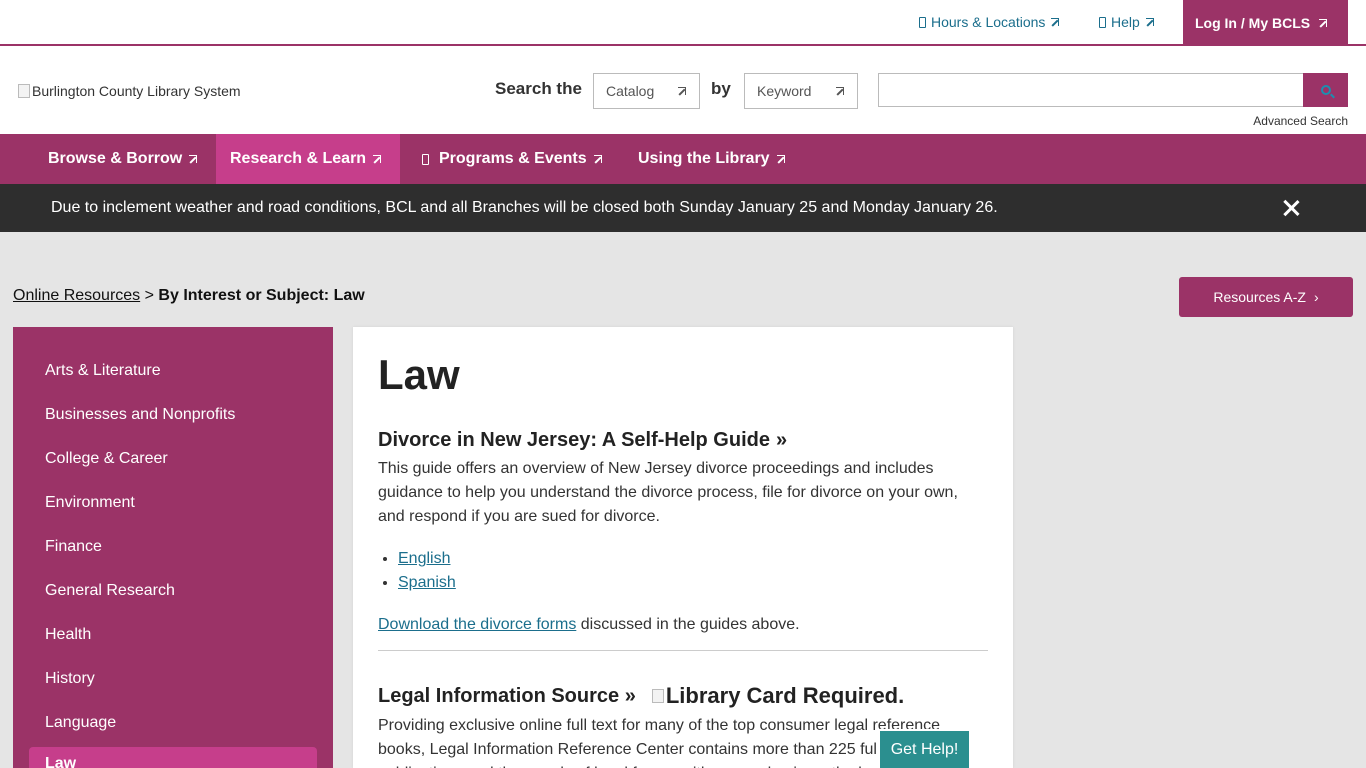 The width and height of the screenshot is (1366, 768). I want to click on close-icon, so click(1291, 208).